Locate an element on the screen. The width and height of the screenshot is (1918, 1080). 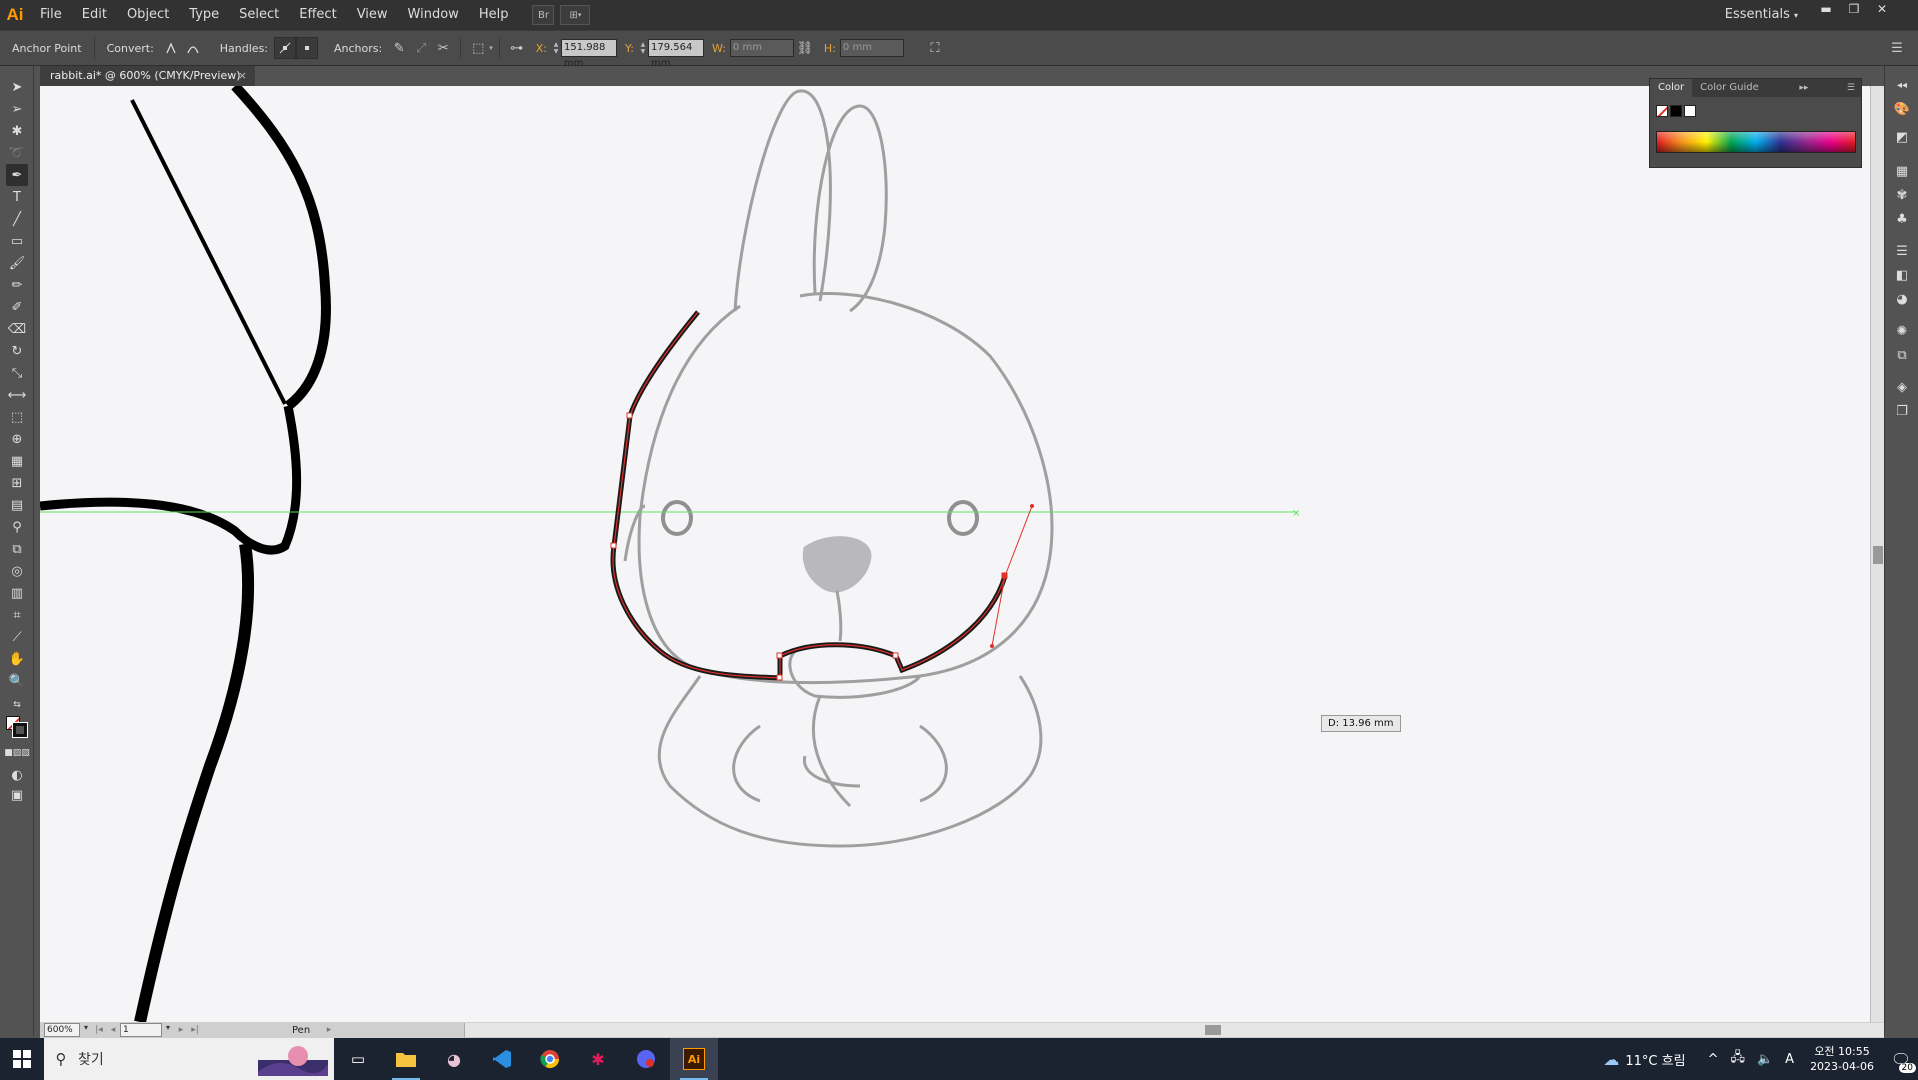
prev-artboard-icon: ◂ is located at coordinates (113, 1030).